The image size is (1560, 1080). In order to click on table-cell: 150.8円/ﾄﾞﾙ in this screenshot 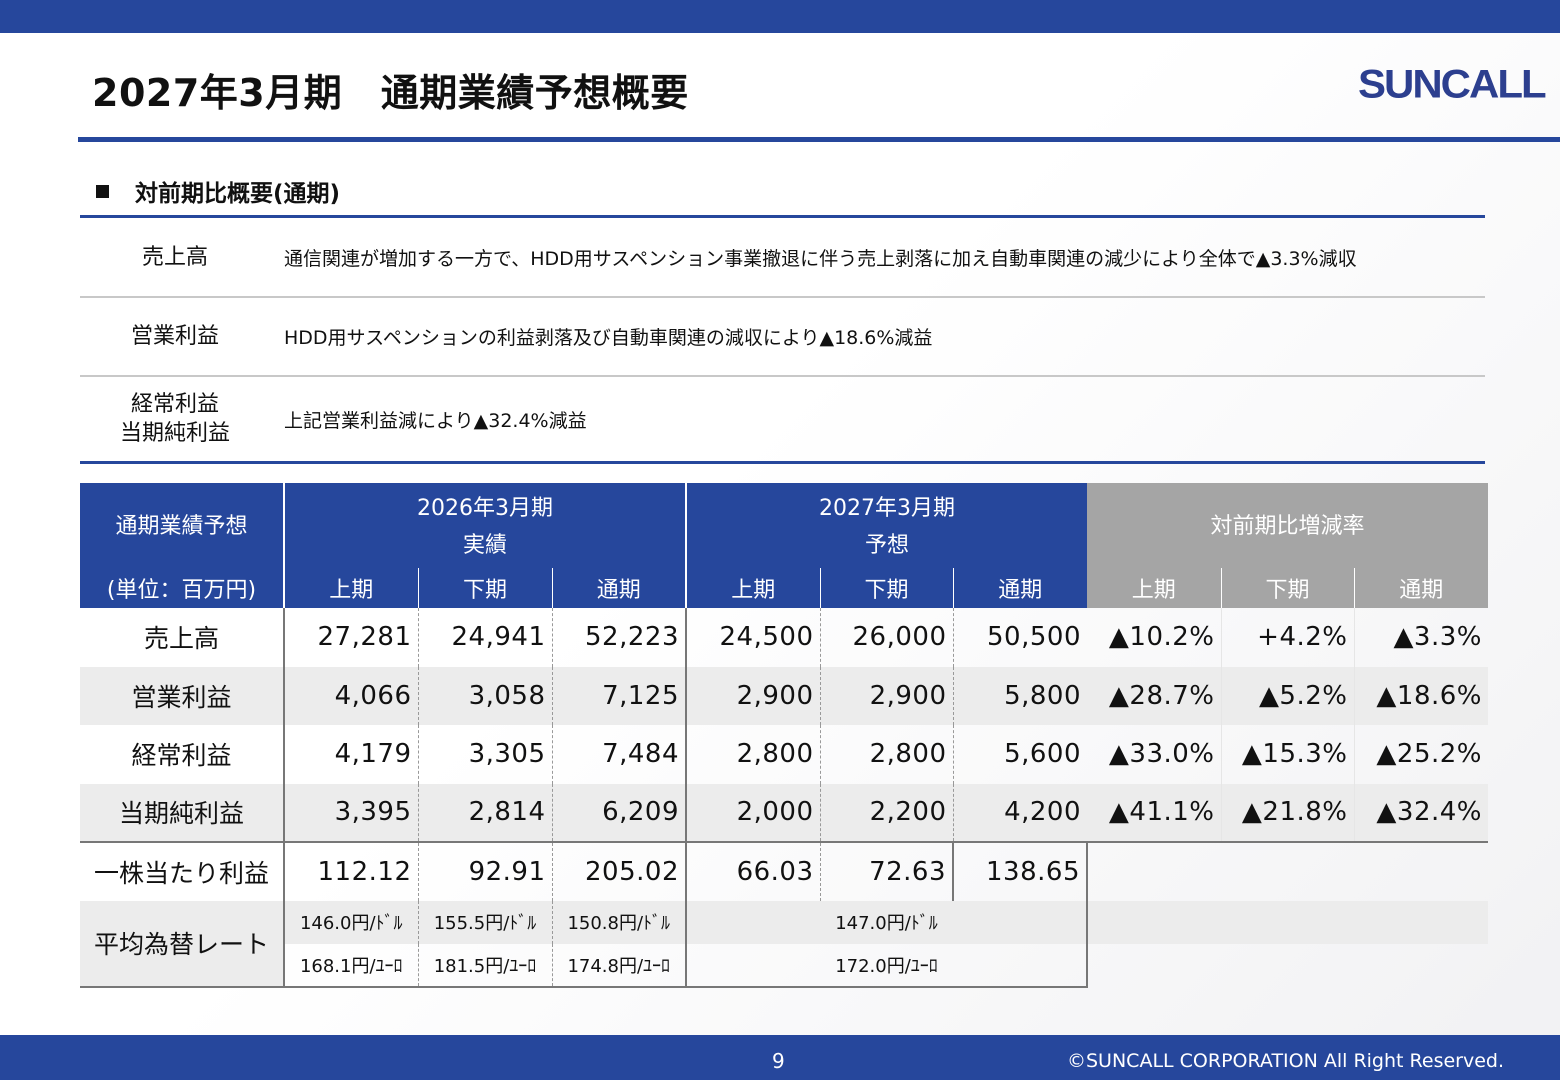, I will do `click(619, 922)`.